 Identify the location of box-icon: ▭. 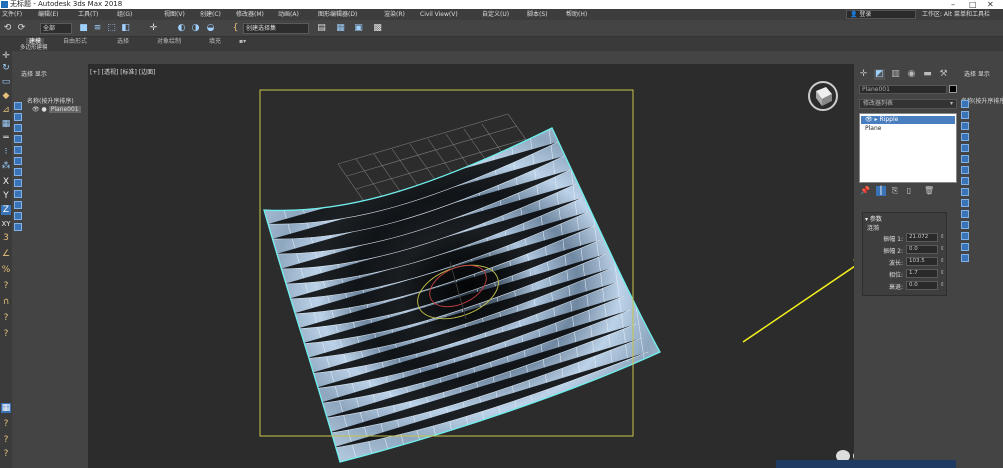
(6, 82).